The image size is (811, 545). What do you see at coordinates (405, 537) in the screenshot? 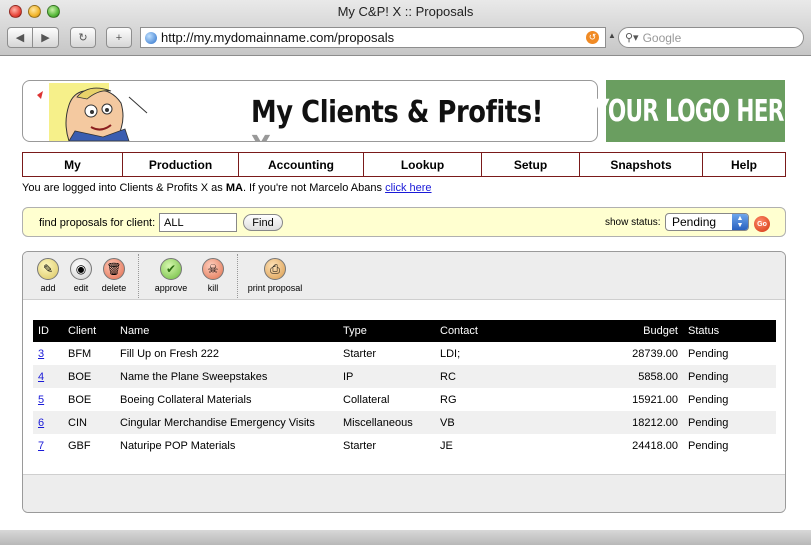
I see `window-bottom-edge` at bounding box center [405, 537].